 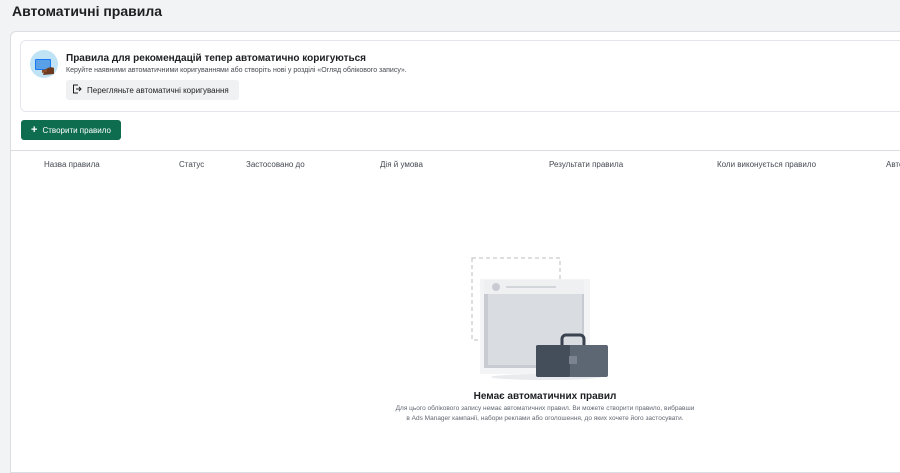 What do you see at coordinates (586, 164) in the screenshot?
I see `column-header-rule-results: Результати правила` at bounding box center [586, 164].